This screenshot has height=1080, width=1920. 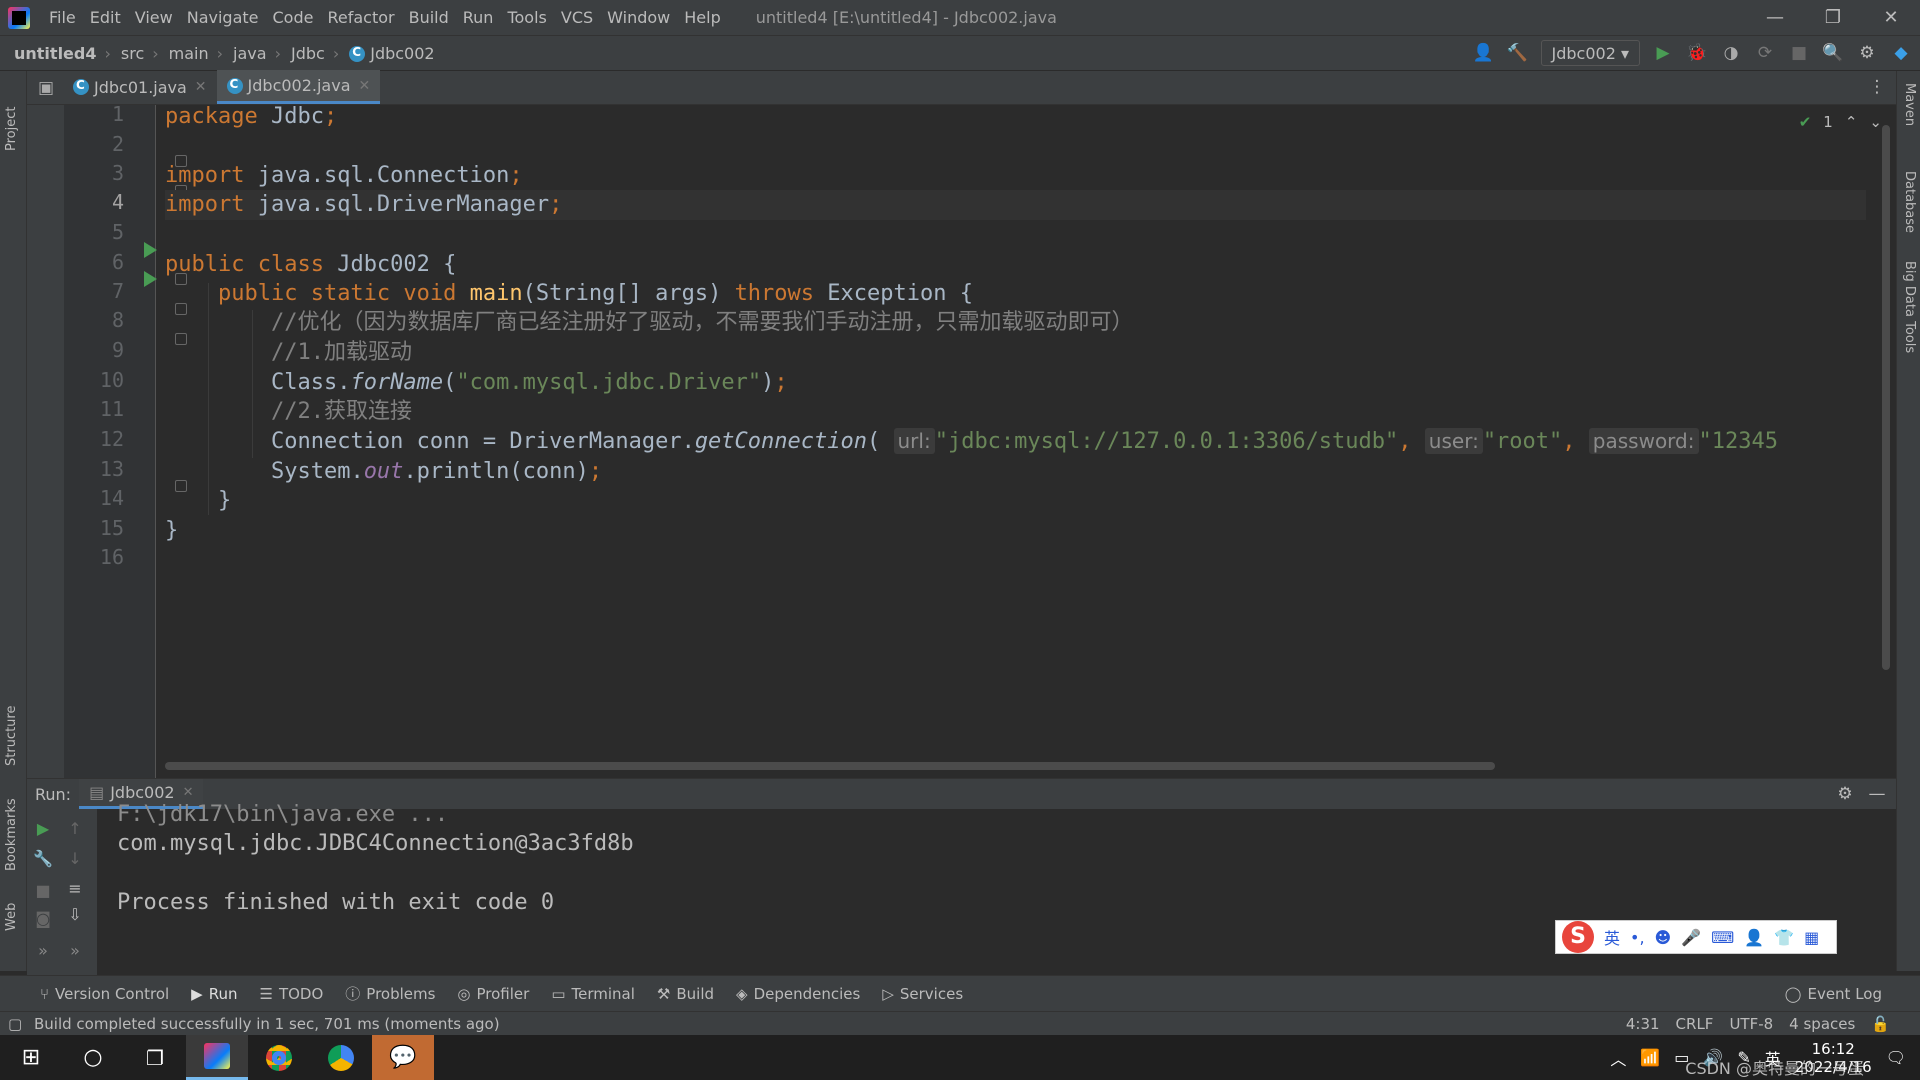 What do you see at coordinates (1909, 202) in the screenshot?
I see `database-tool-button: Database` at bounding box center [1909, 202].